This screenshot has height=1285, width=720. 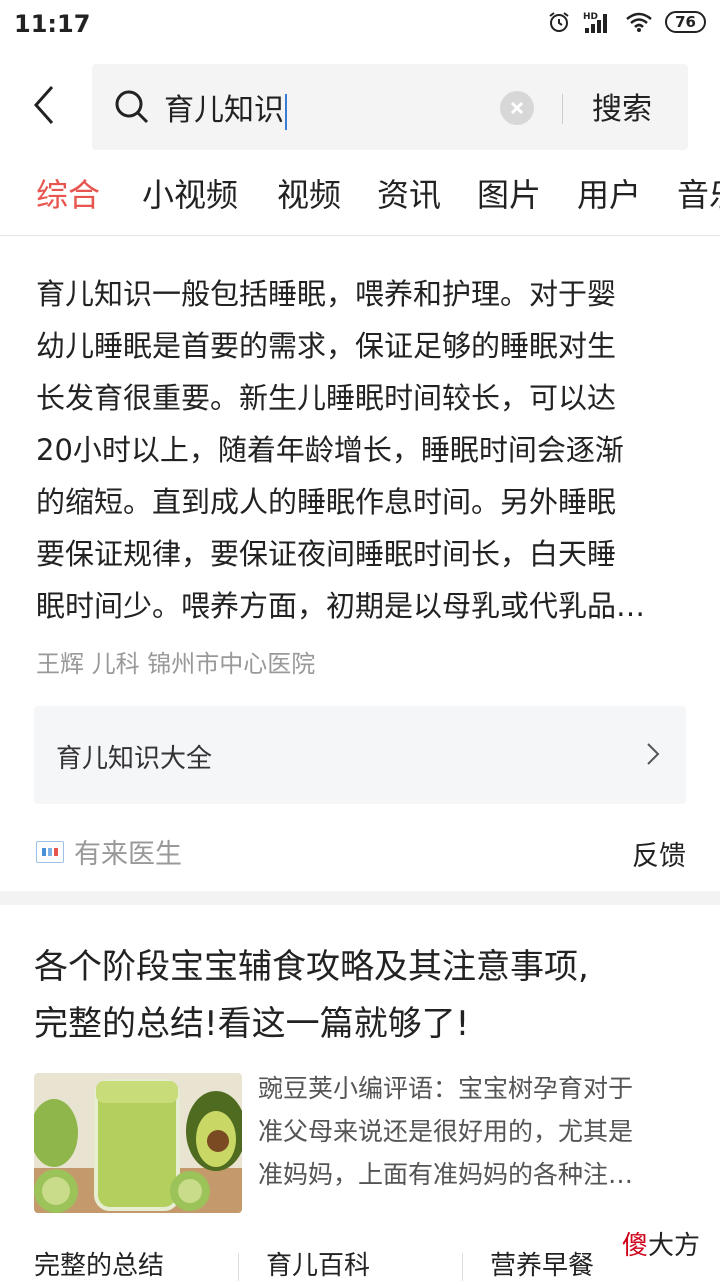 I want to click on search-query-text: 育儿知识, so click(x=224, y=110).